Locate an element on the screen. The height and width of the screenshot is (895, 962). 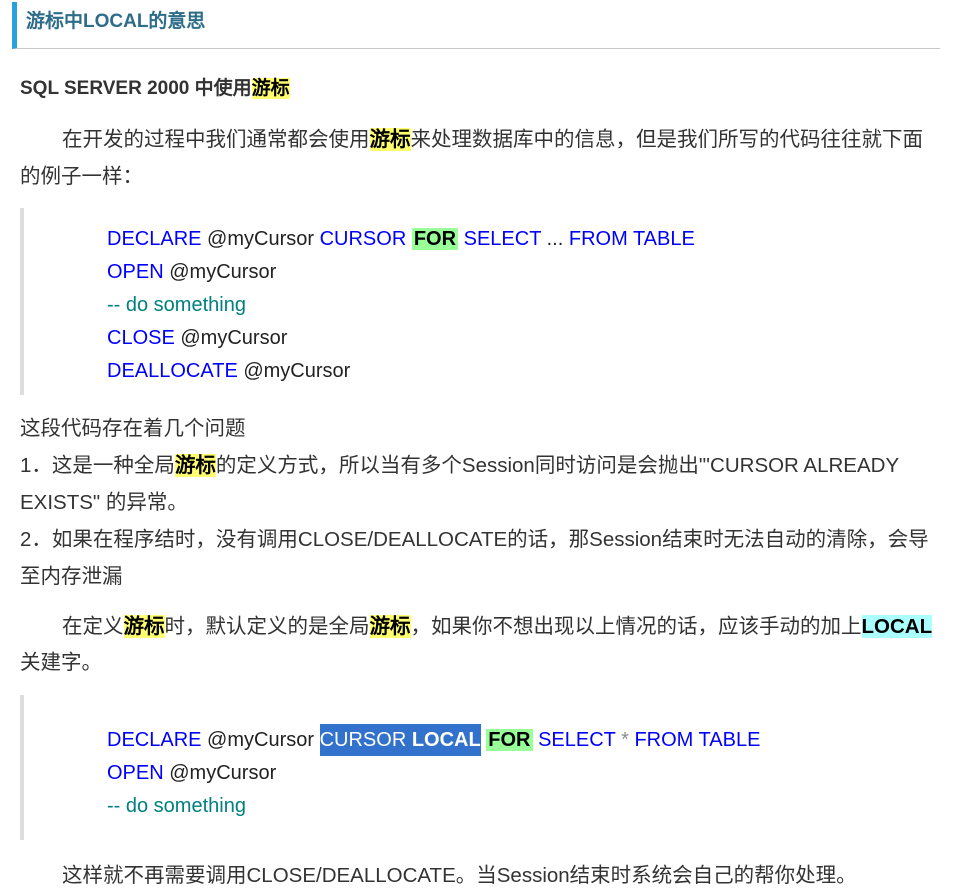
paragraph-text: 1．这是一种全局 is located at coordinates (97, 465).